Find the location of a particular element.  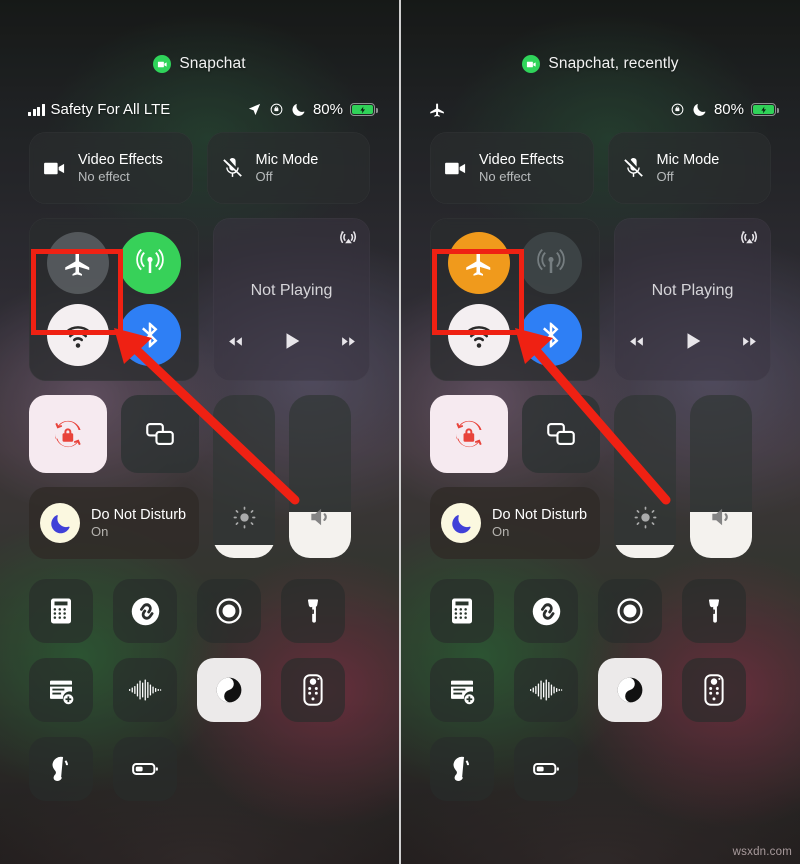

dark-mode-icon is located at coordinates (229, 690).